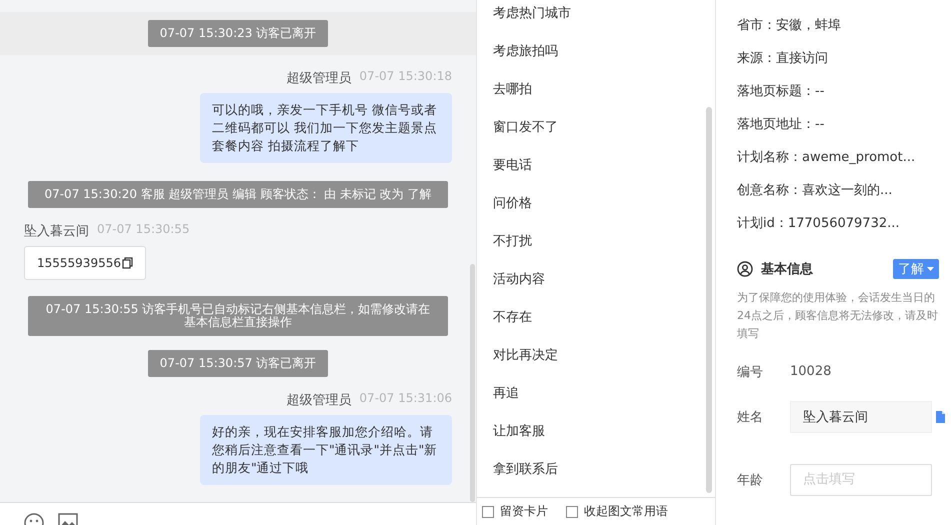 This screenshot has width=951, height=525. Describe the element at coordinates (940, 417) in the screenshot. I see `document-icon` at that location.